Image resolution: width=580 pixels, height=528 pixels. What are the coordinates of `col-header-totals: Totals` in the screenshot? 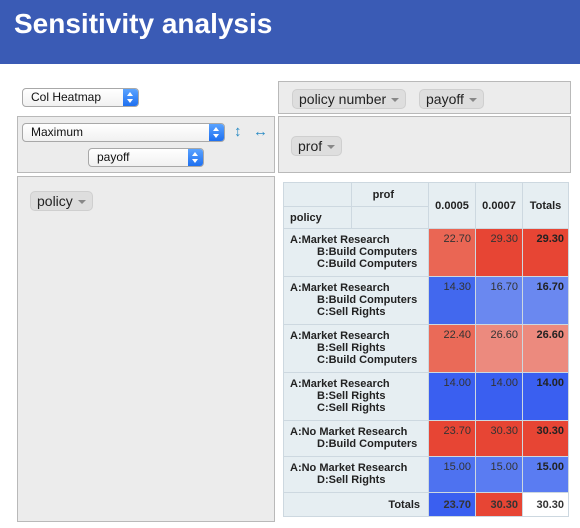 It's located at (545, 205).